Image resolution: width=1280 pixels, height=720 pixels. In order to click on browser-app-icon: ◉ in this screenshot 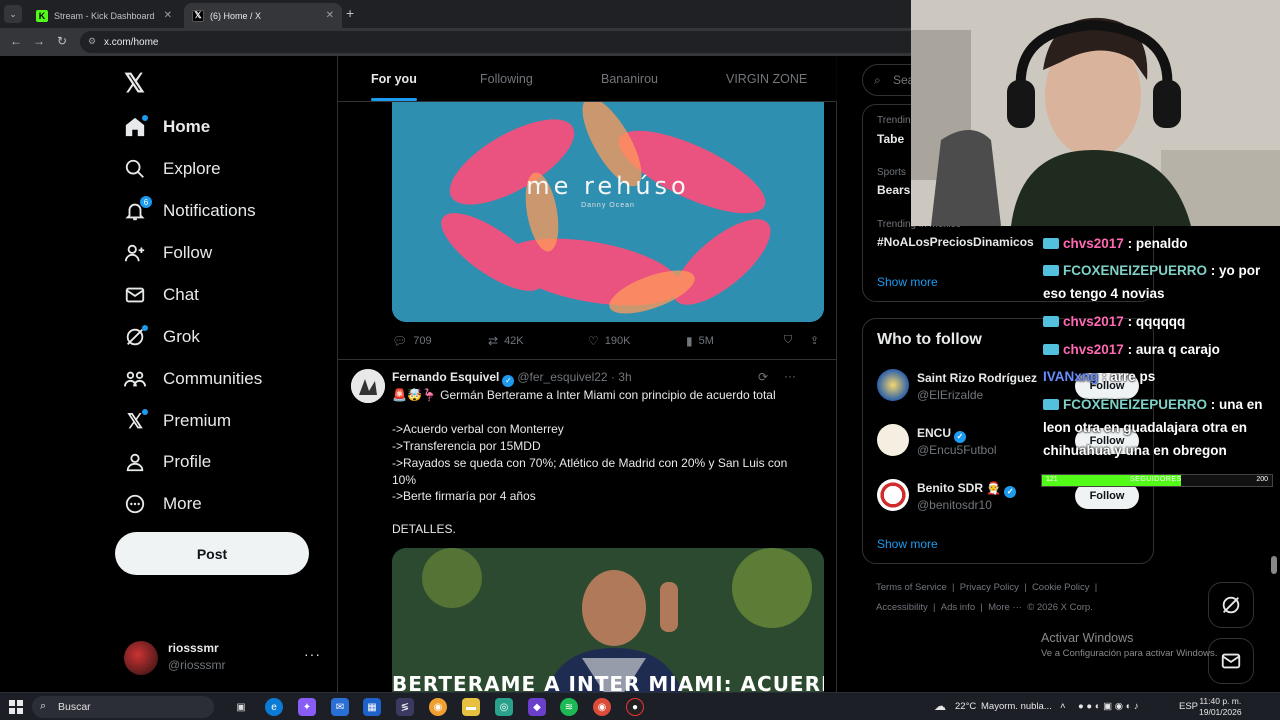, I will do `click(438, 707)`.